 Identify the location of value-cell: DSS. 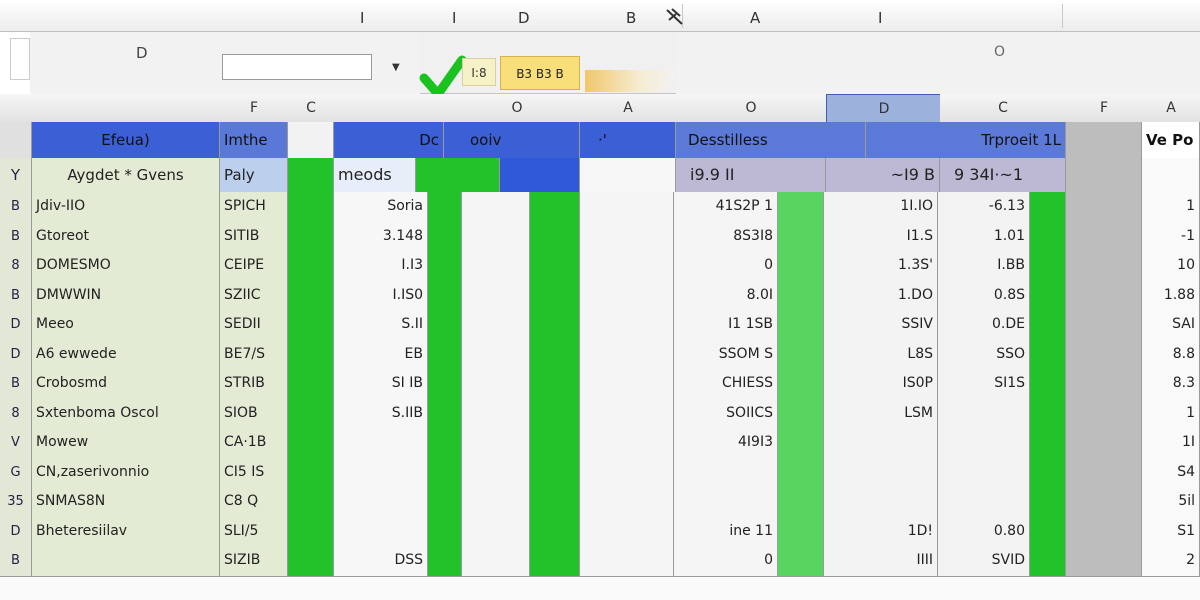
(381, 561).